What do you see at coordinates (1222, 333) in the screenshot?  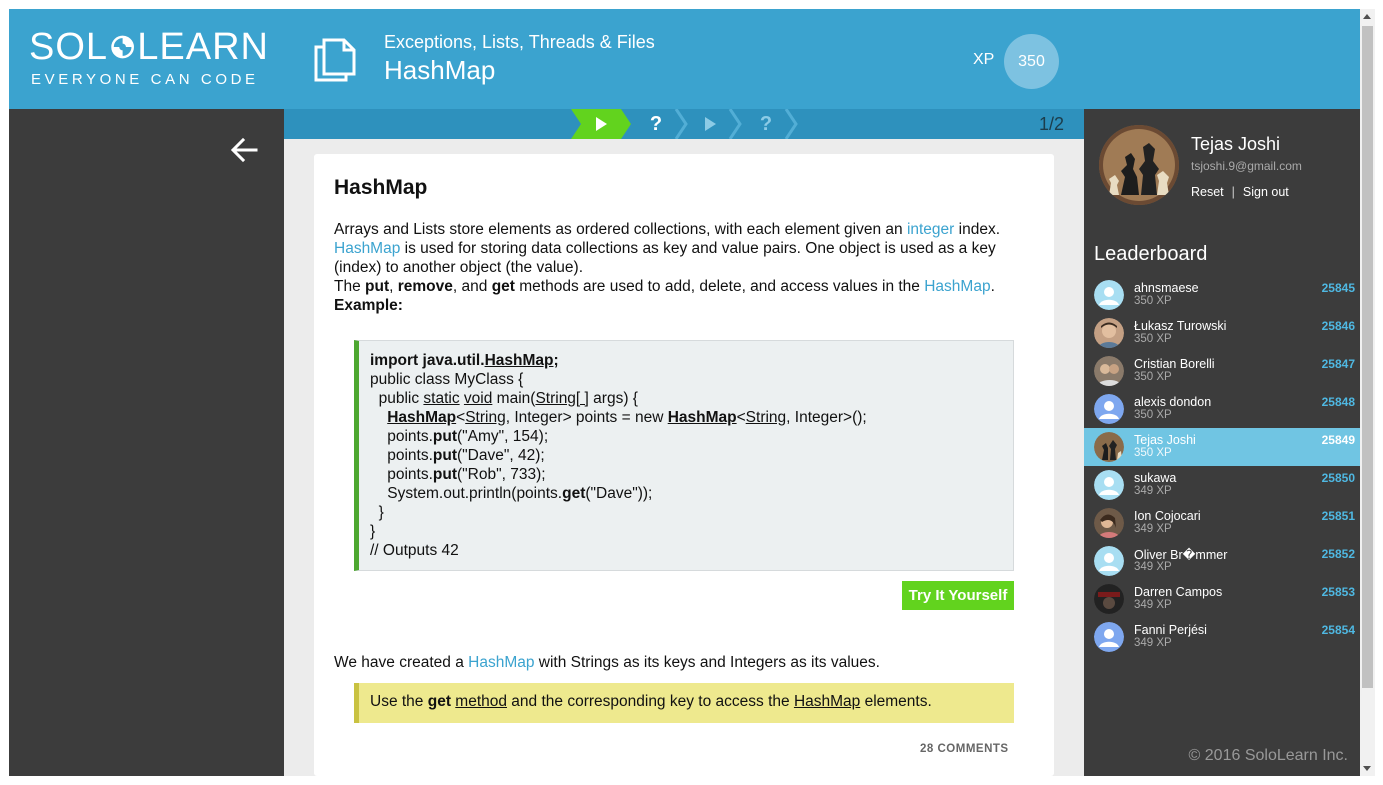 I see `leaderboard-row: Łukasz Turowski 350 XP 25846` at bounding box center [1222, 333].